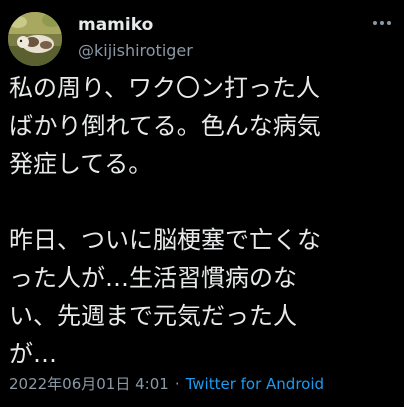 This screenshot has width=404, height=407. I want to click on display-name: mamiko, so click(236, 25).